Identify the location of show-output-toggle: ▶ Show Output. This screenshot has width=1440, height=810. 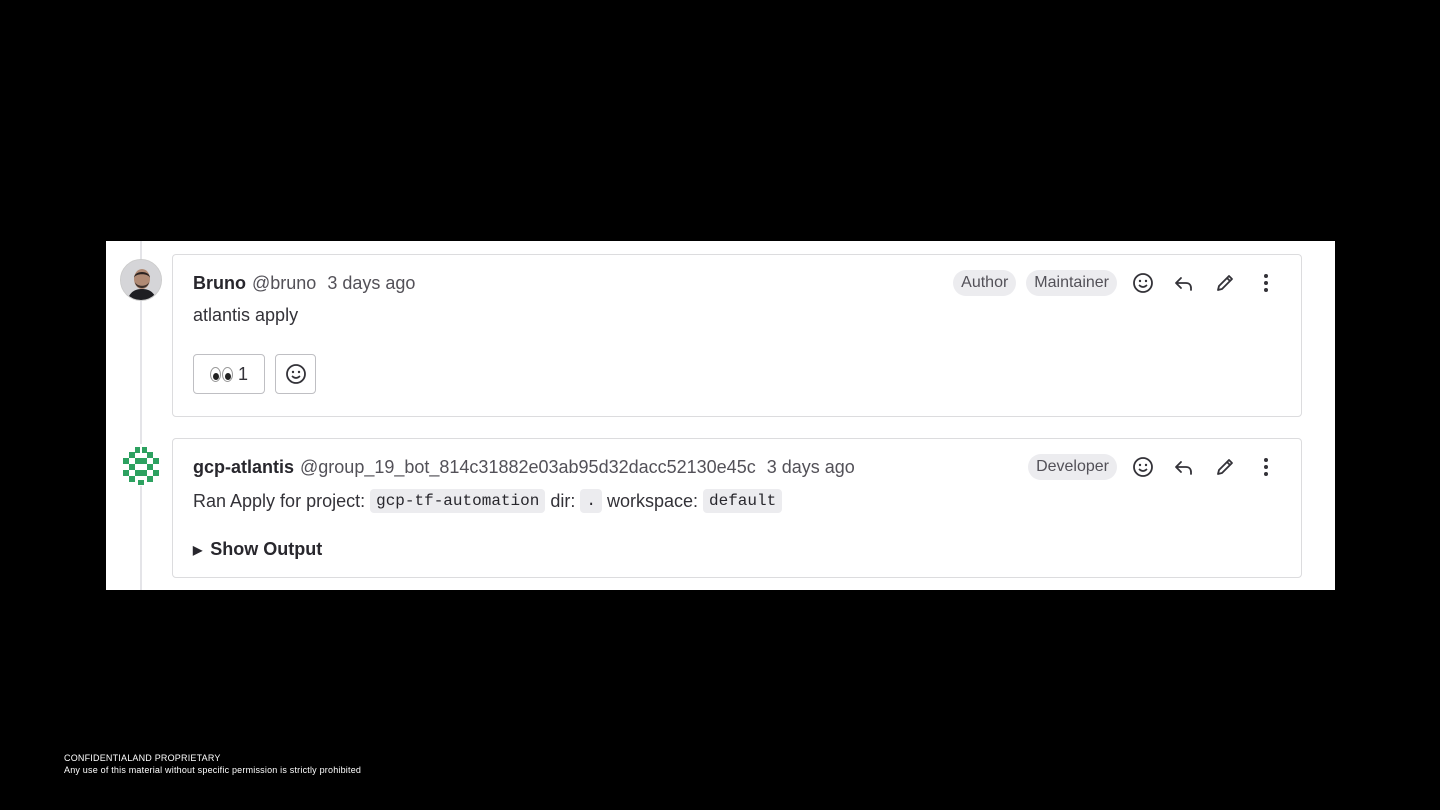
(257, 549).